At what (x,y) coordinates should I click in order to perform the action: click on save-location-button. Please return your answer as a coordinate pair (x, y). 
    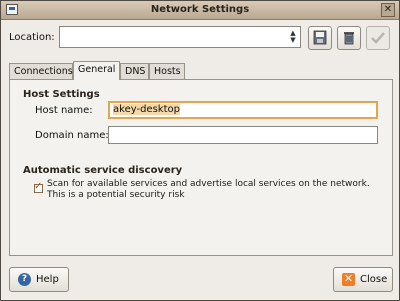
    Looking at the image, I should click on (320, 38).